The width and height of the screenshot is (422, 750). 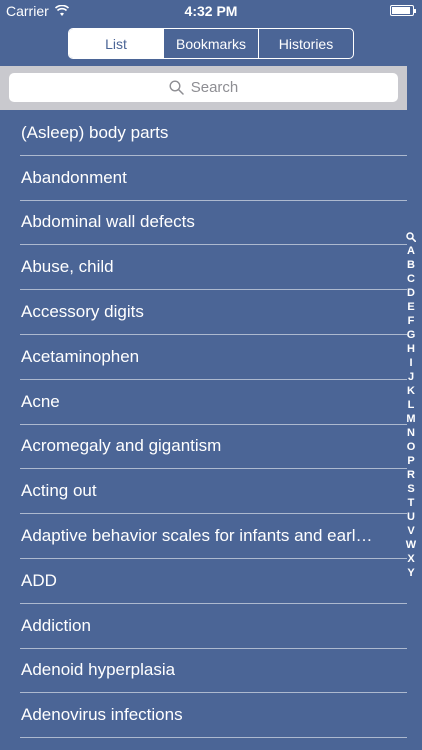 What do you see at coordinates (410, 573) in the screenshot?
I see `index-letter-y: Y` at bounding box center [410, 573].